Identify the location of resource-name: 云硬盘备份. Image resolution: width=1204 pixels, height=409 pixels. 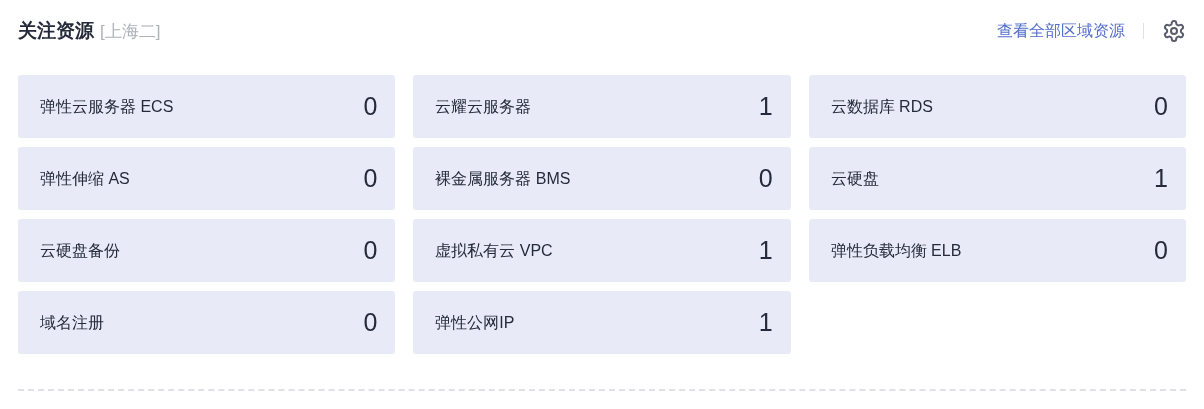
(80, 250).